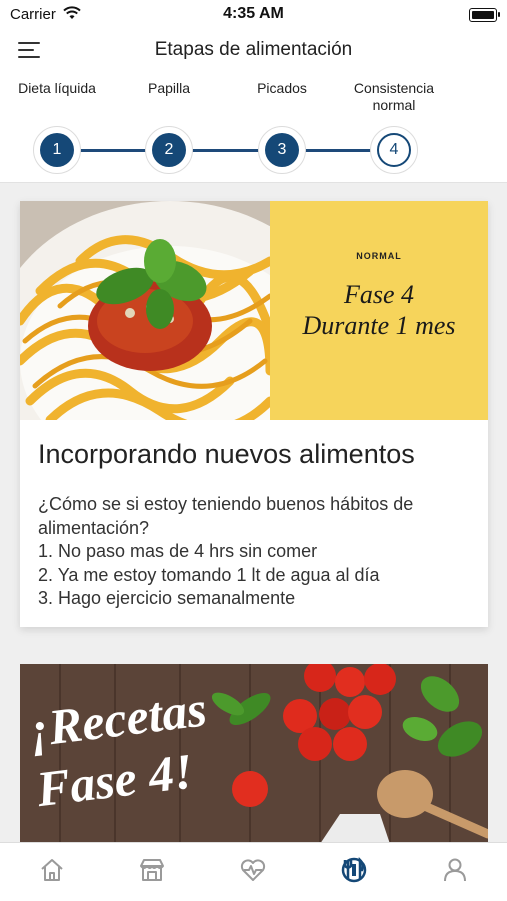 This screenshot has height=901, width=507. I want to click on status-bar: Carrier 4:35 AM, so click(253, 15).